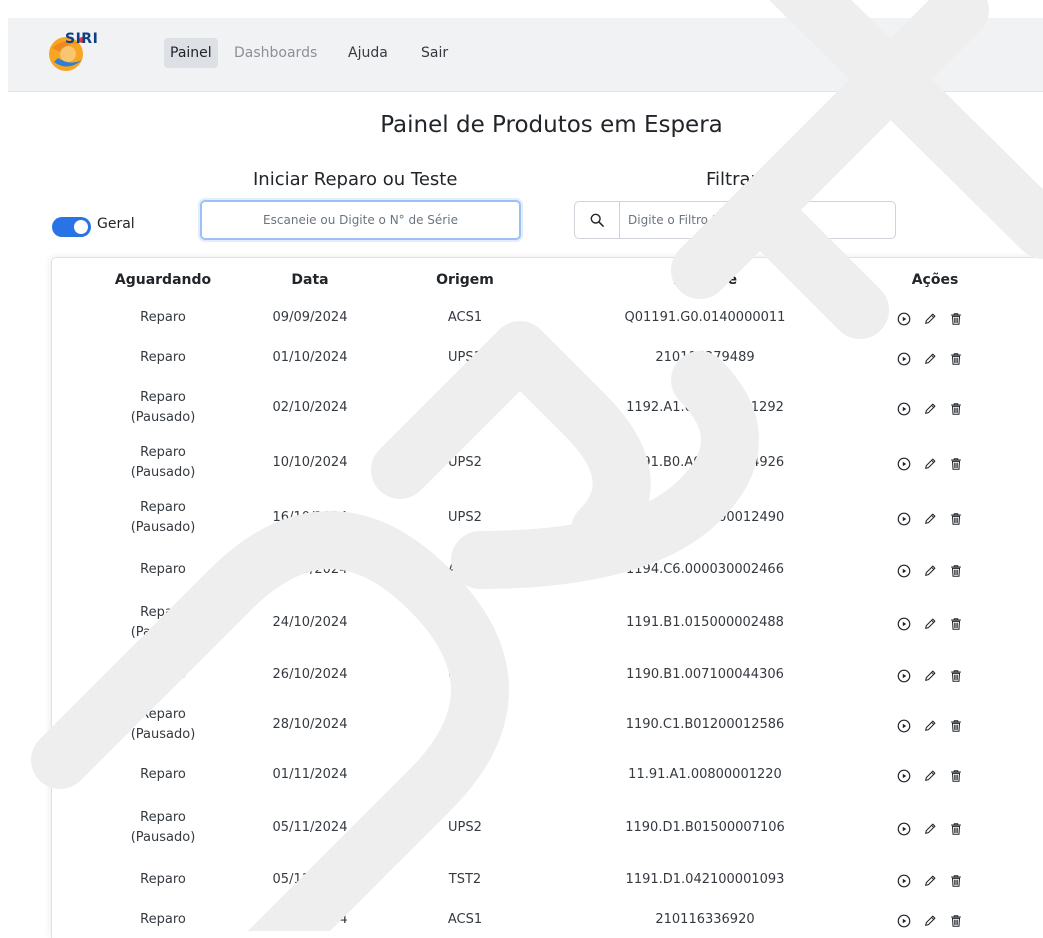  Describe the element at coordinates (705, 919) in the screenshot. I see `cell-serie: 210116336920` at that location.